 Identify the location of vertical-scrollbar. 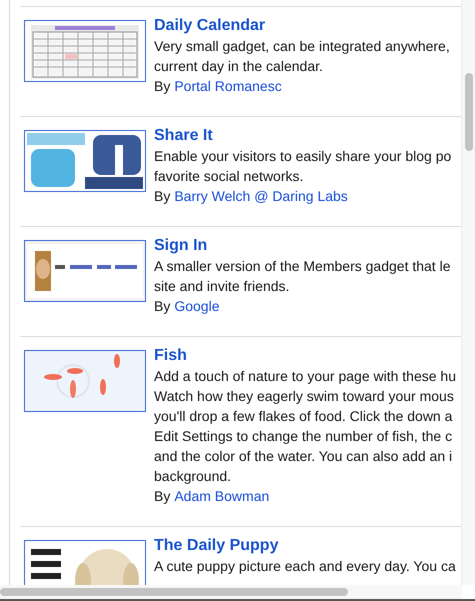
(468, 292).